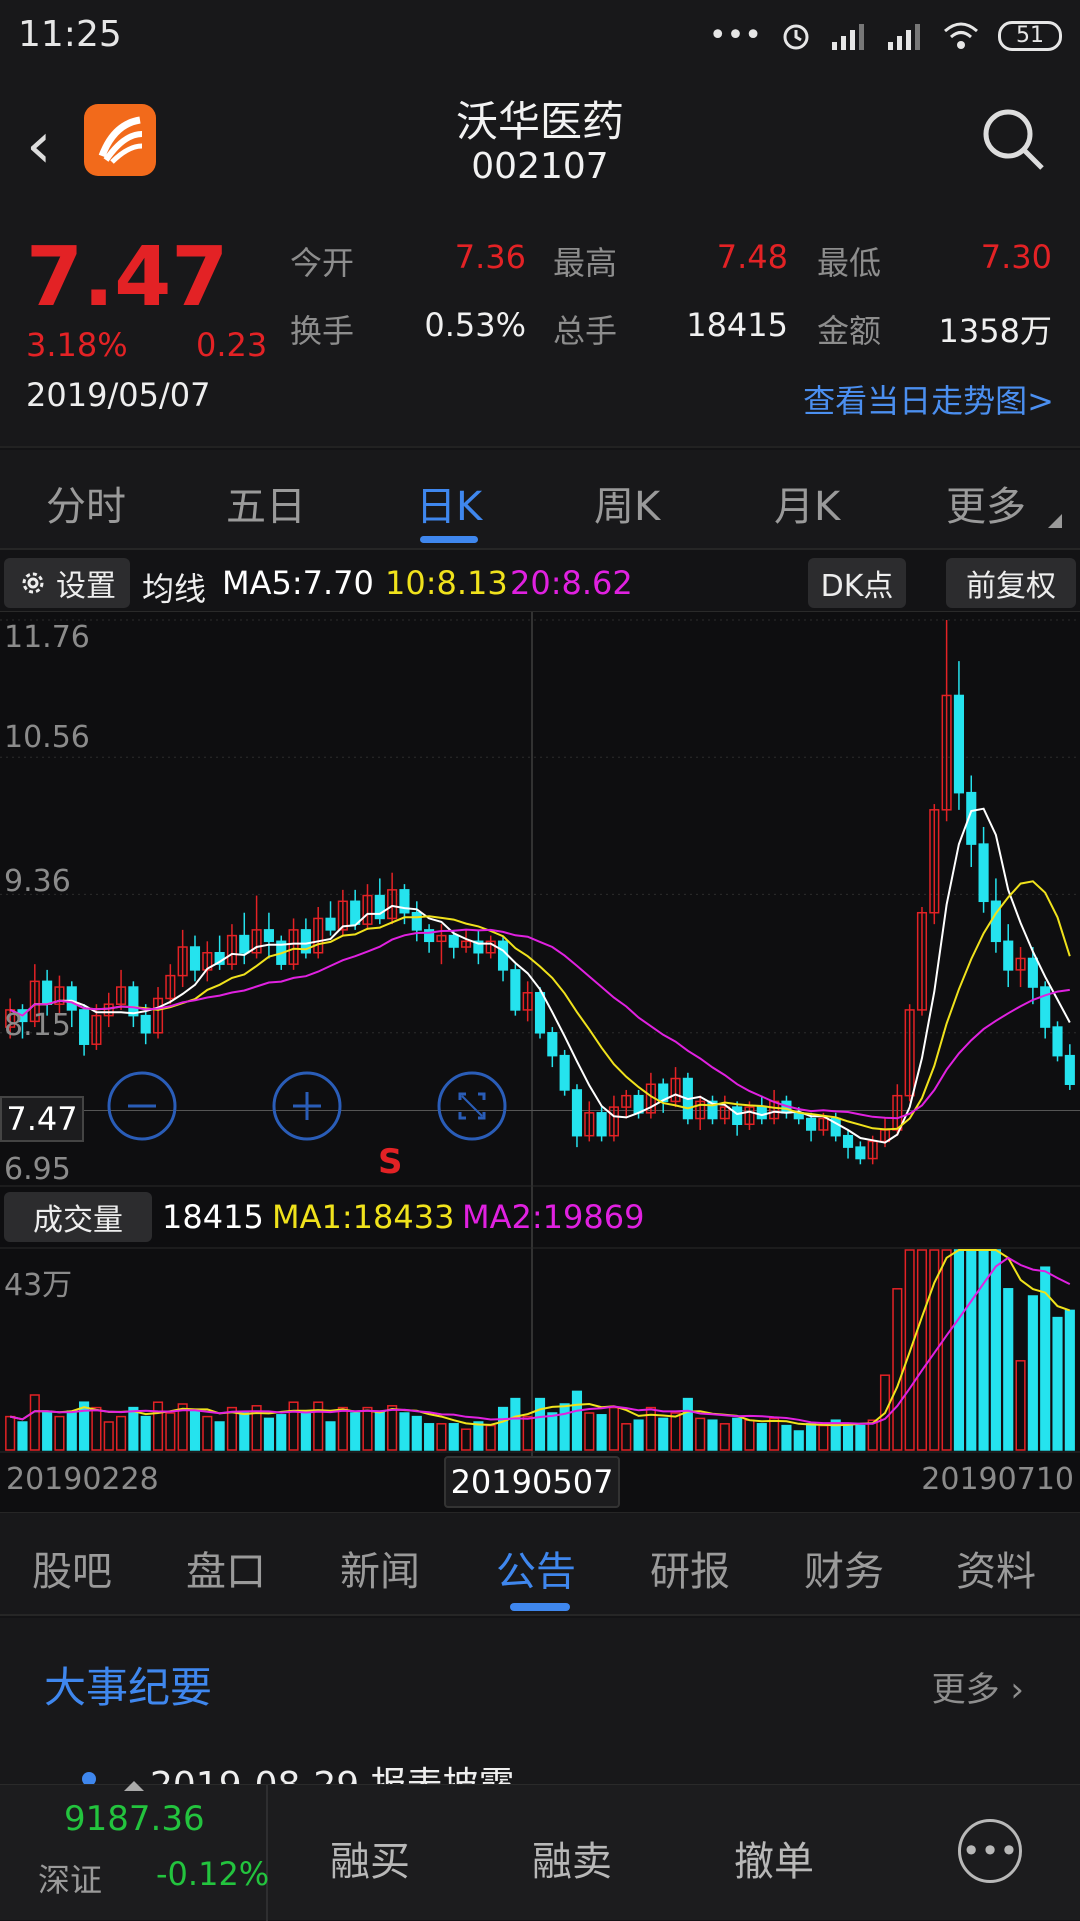 This screenshot has height=1921, width=1080. What do you see at coordinates (904, 36) in the screenshot?
I see `signal-icon` at bounding box center [904, 36].